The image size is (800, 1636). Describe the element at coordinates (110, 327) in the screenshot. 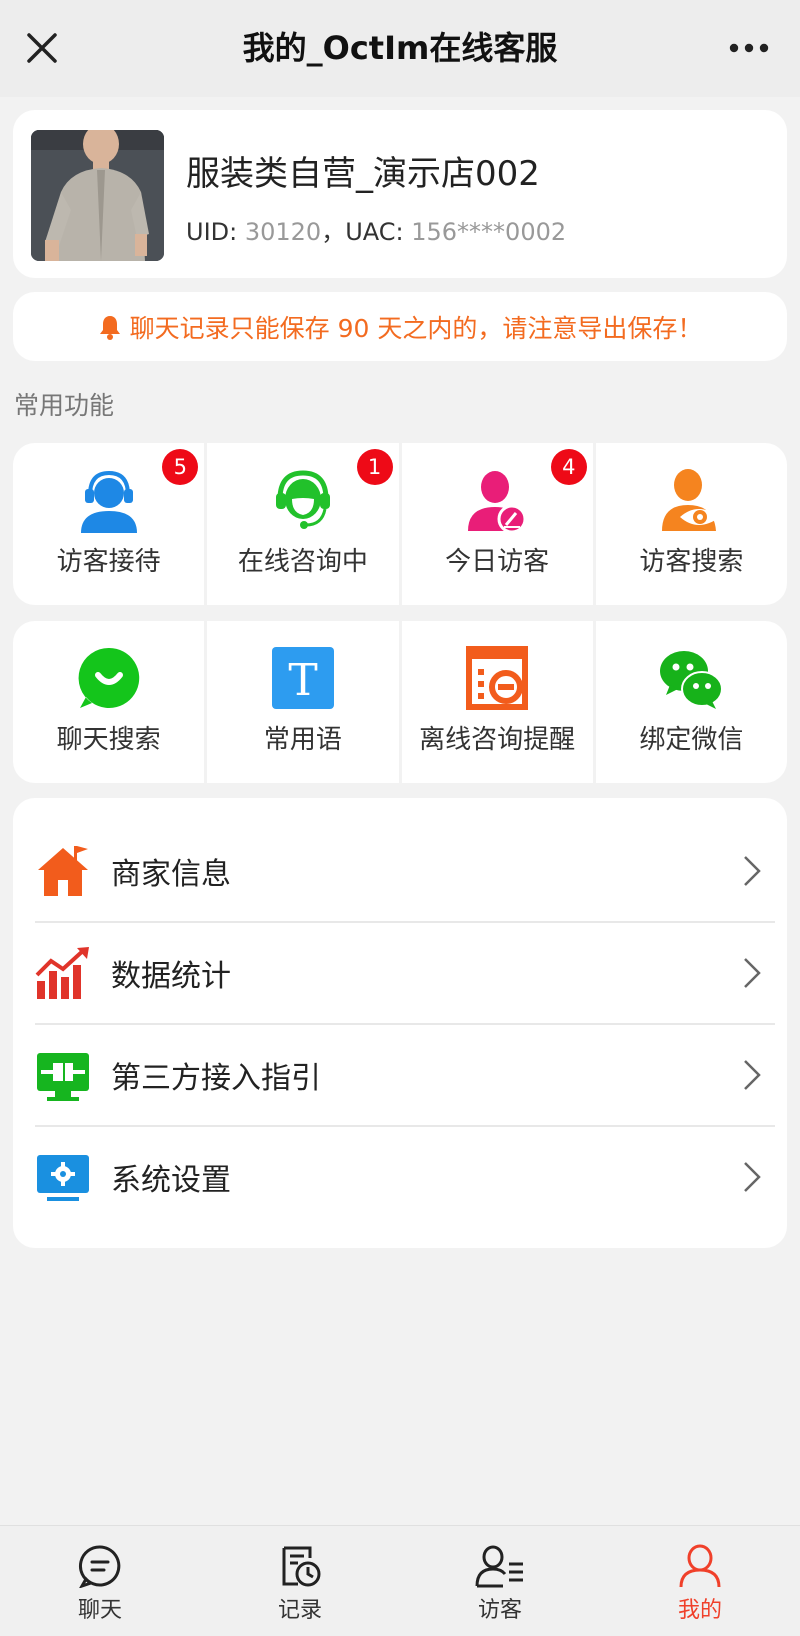

I see `bell-icon` at that location.